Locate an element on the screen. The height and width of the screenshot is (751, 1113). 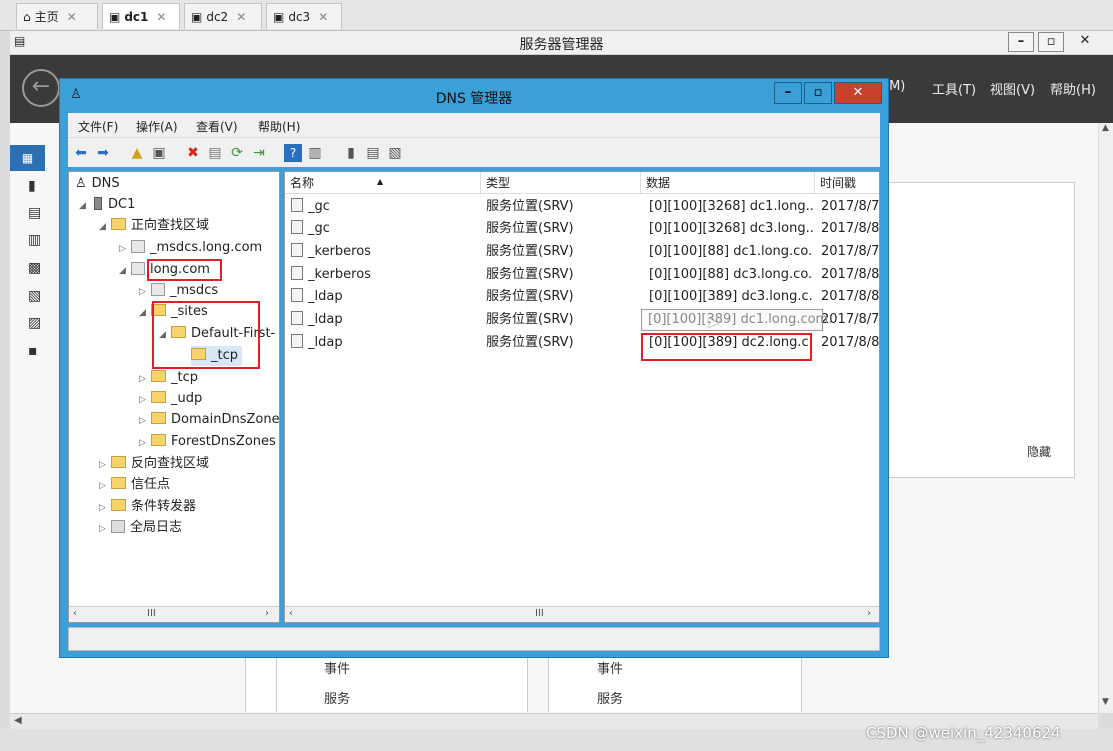
tree-node-global-logs: ▷ 全局日志 is located at coordinates (140, 528).